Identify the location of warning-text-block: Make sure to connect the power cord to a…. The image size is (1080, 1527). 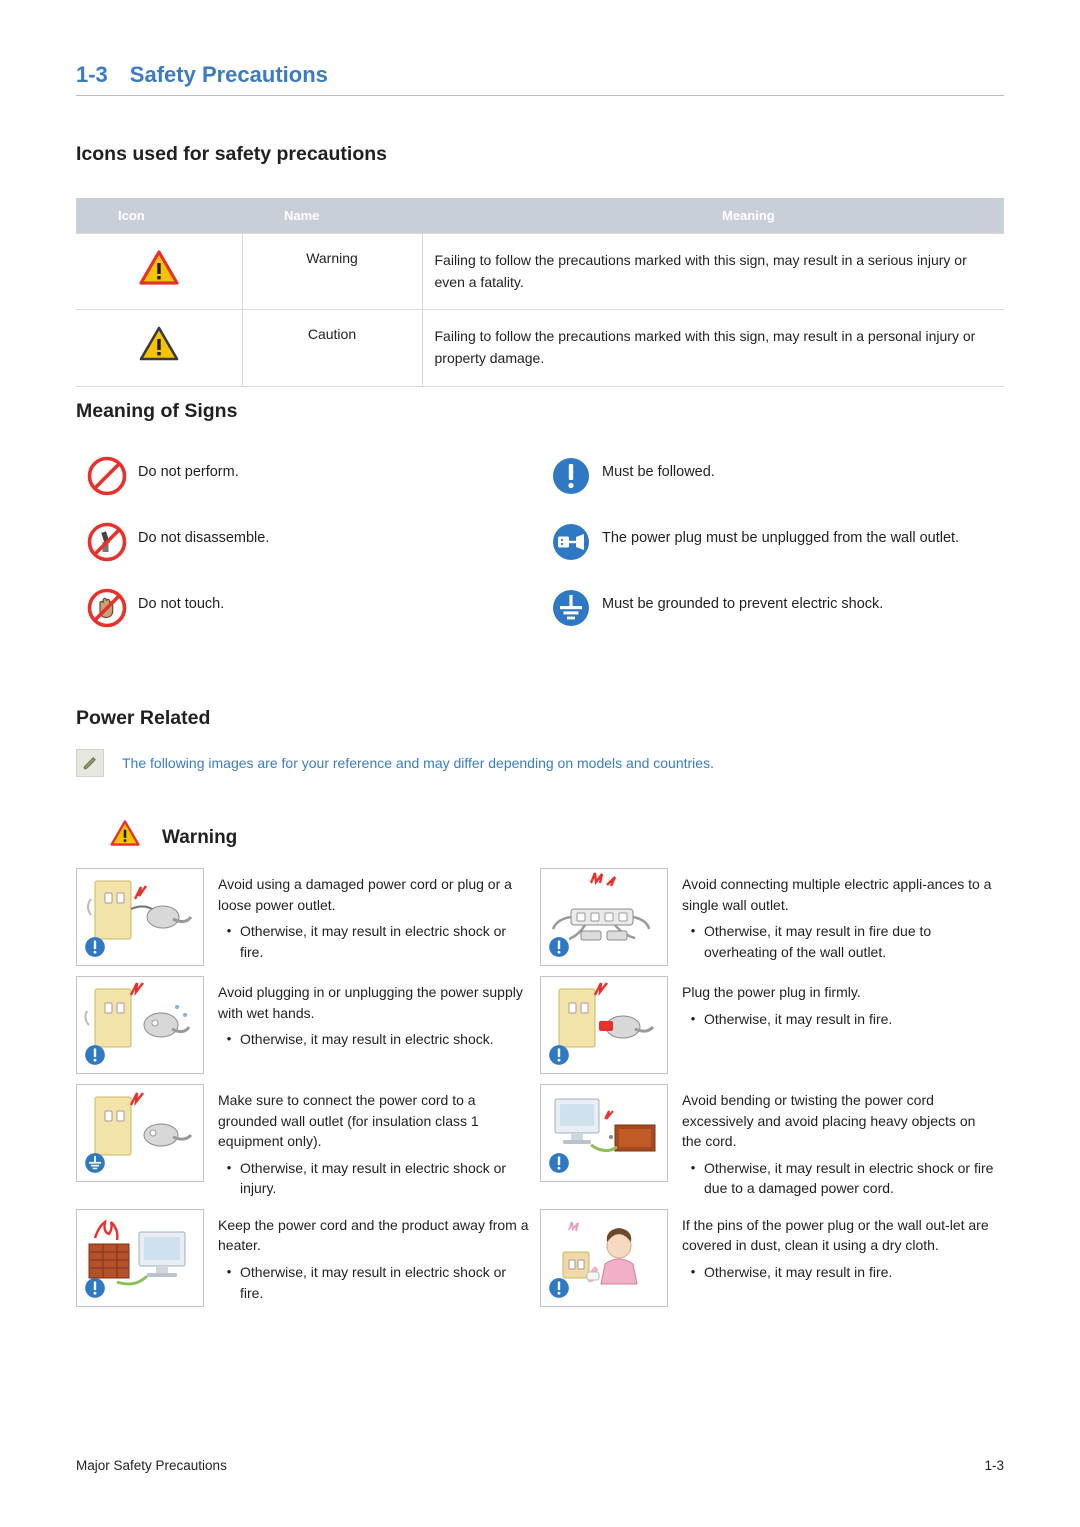
(372, 1141).